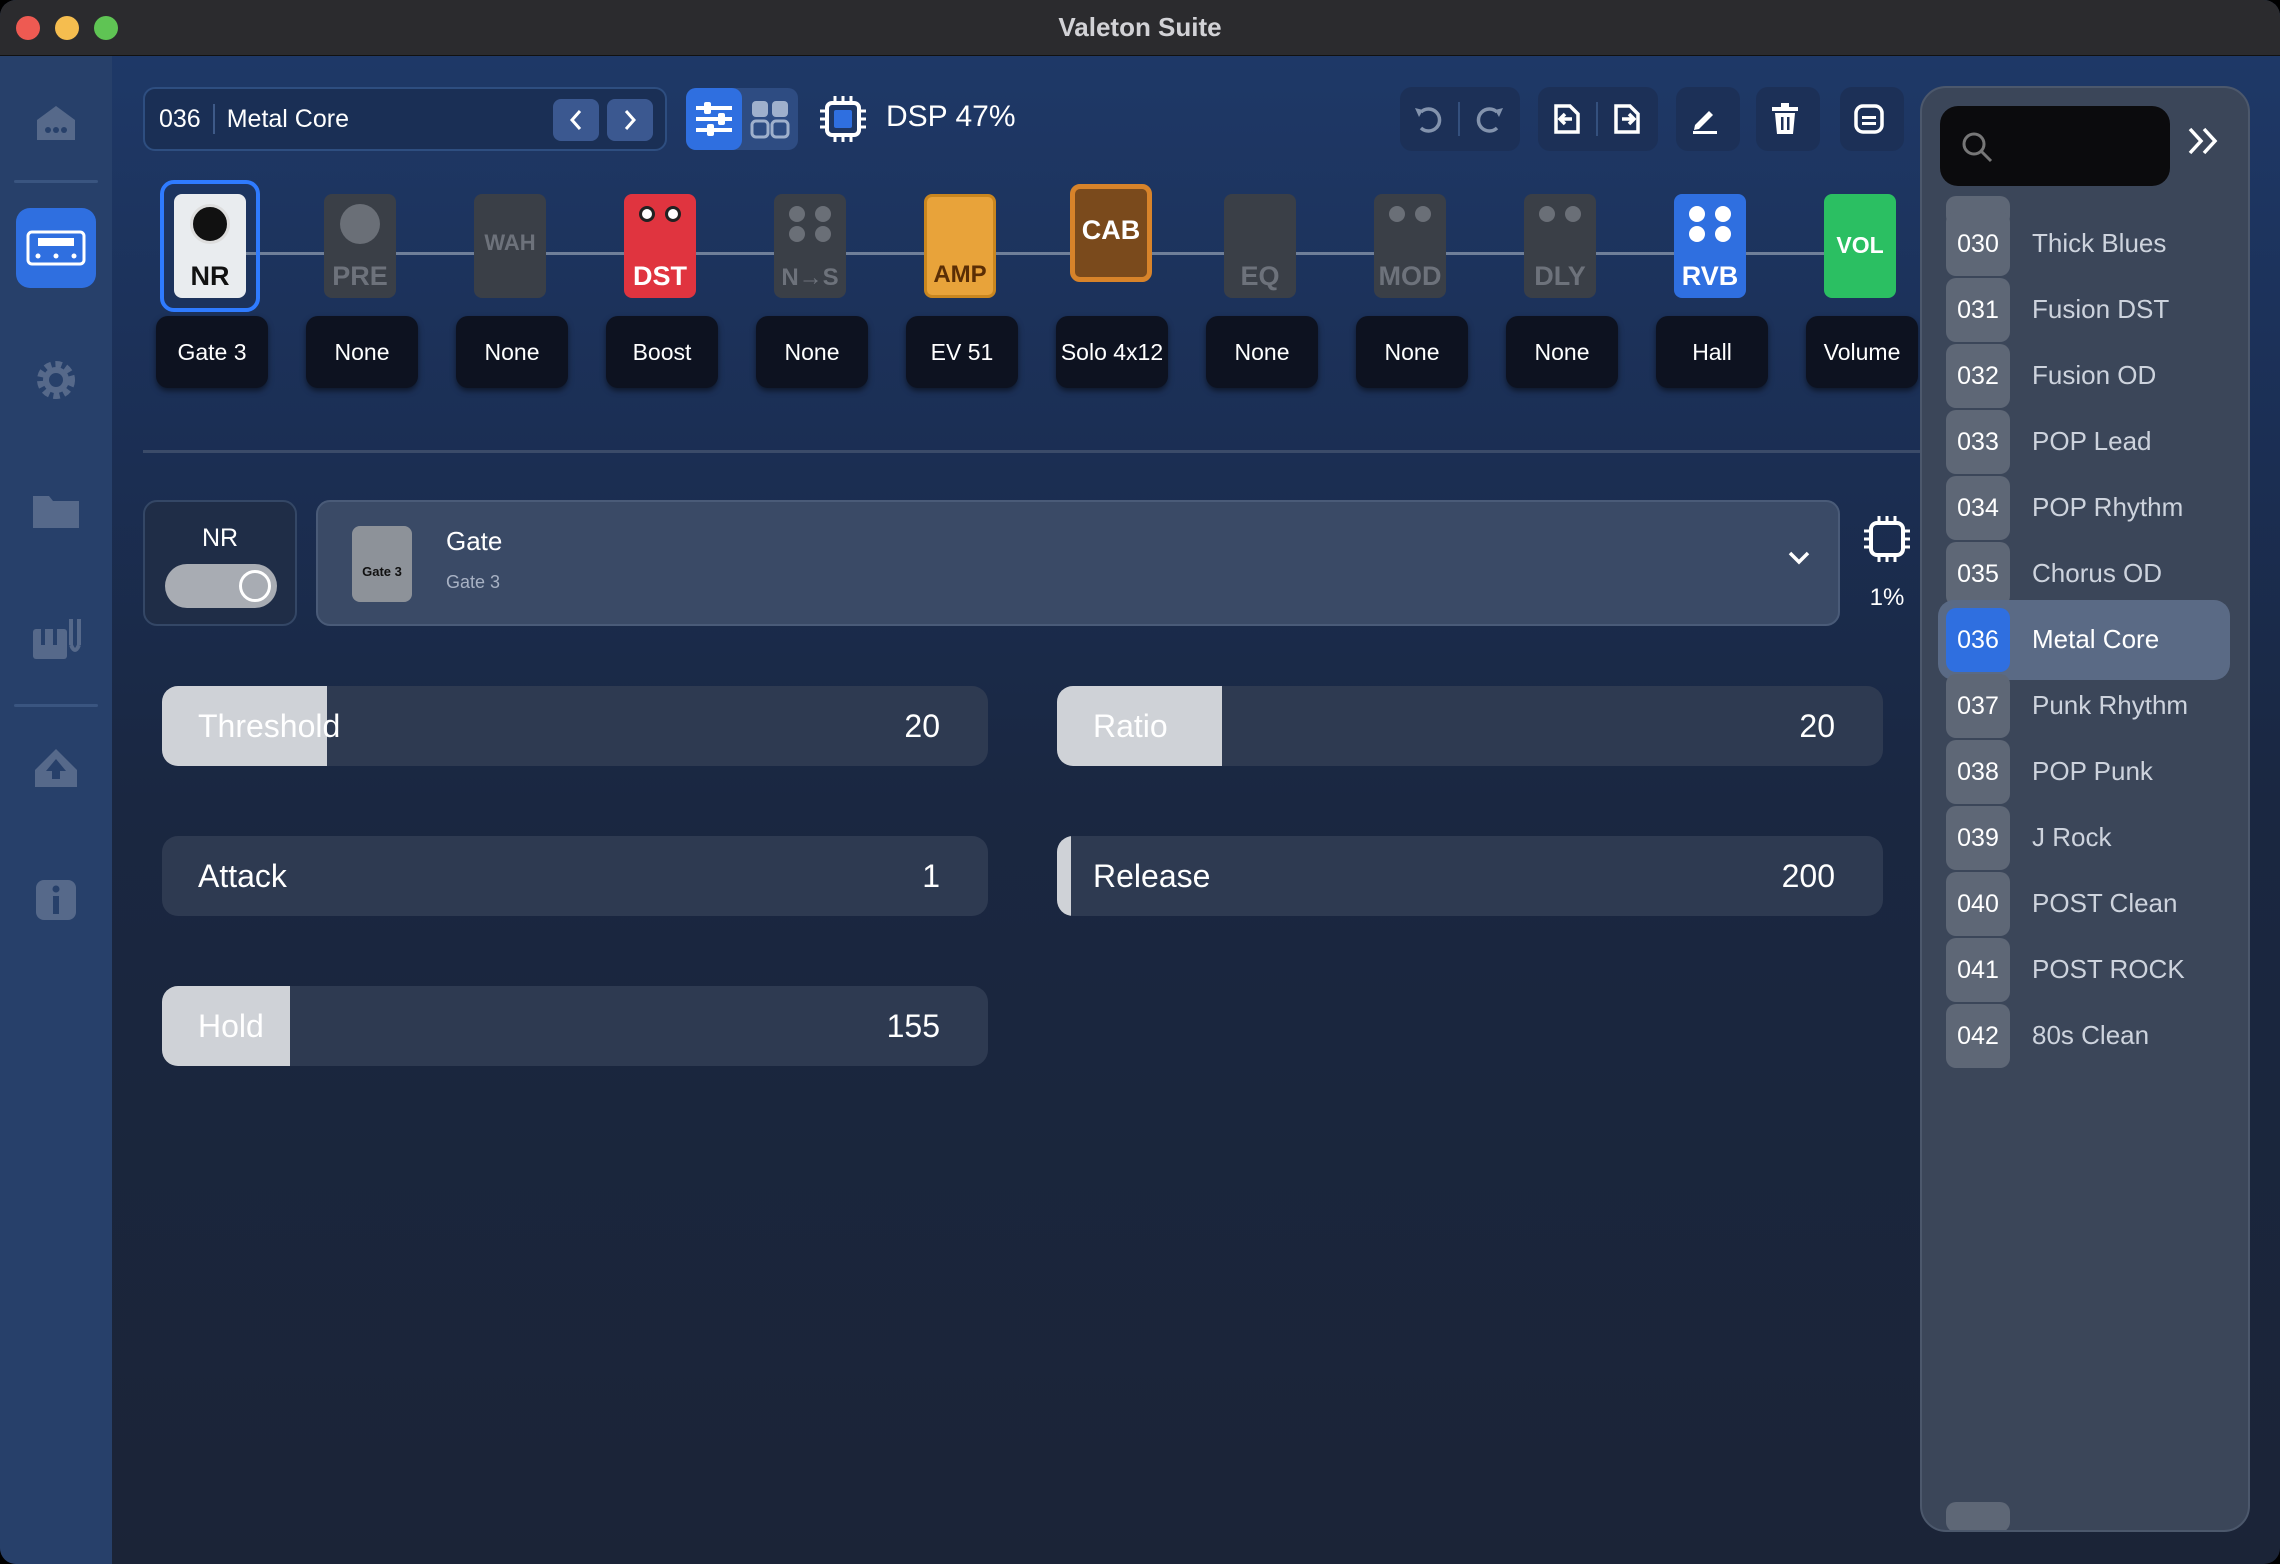 This screenshot has width=2280, height=1564. I want to click on chevron-left-icon, so click(575, 120).